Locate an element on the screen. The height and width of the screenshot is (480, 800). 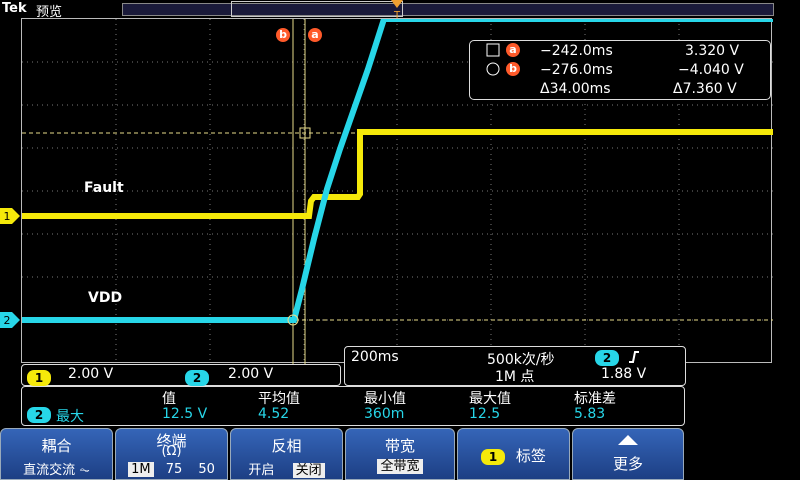
invert-off: 关闭 is located at coordinates (308, 470).